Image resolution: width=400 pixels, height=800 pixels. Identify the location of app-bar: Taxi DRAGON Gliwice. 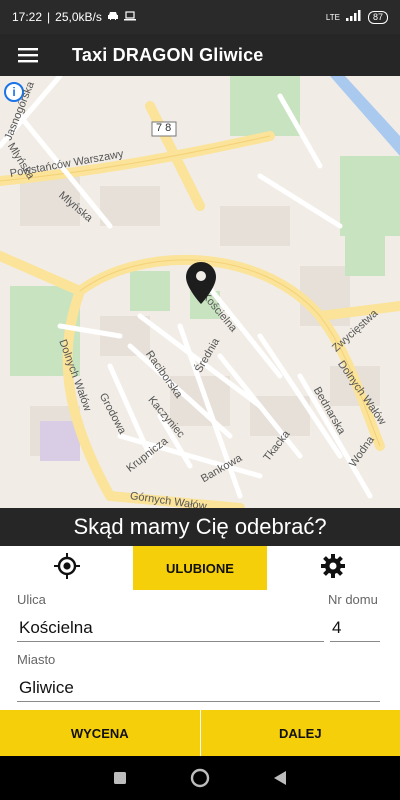
(200, 55).